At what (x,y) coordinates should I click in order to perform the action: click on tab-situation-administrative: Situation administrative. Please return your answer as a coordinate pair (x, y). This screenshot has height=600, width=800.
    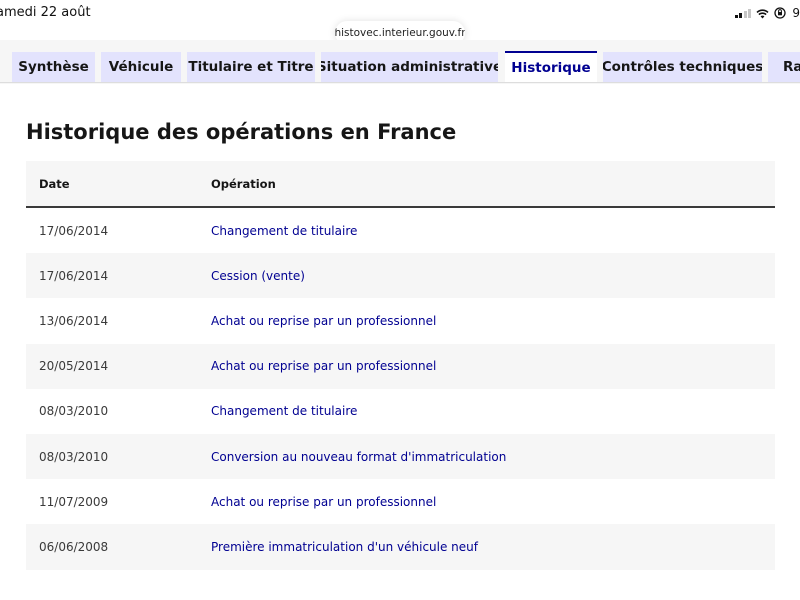
    Looking at the image, I should click on (409, 67).